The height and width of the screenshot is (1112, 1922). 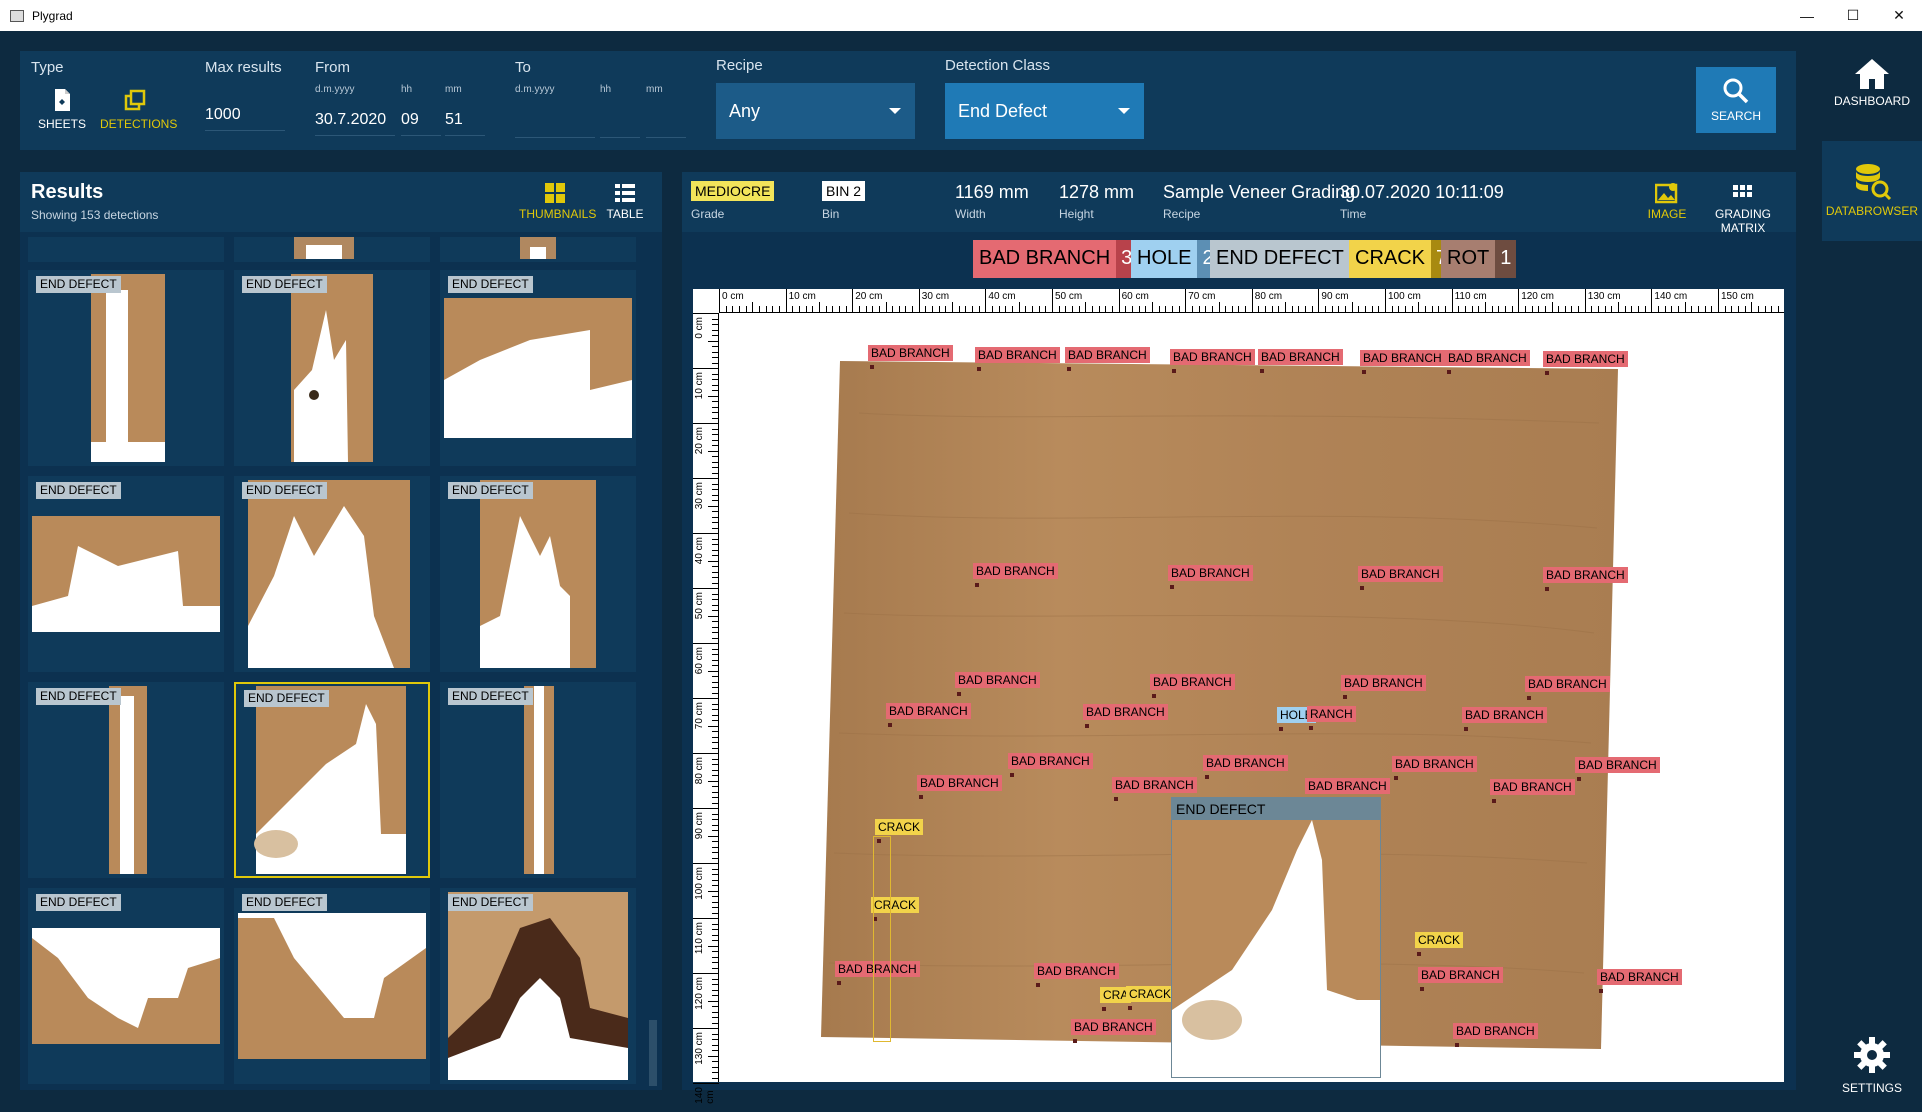 I want to click on minimize-button: —, so click(x=1807, y=15).